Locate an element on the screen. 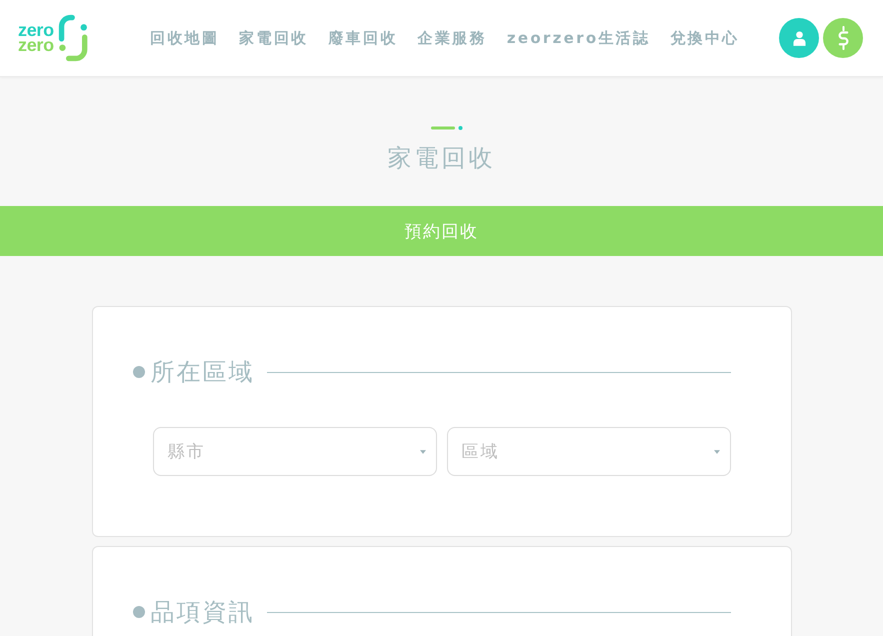  nav-link: 廢車回收 is located at coordinates (363, 38).